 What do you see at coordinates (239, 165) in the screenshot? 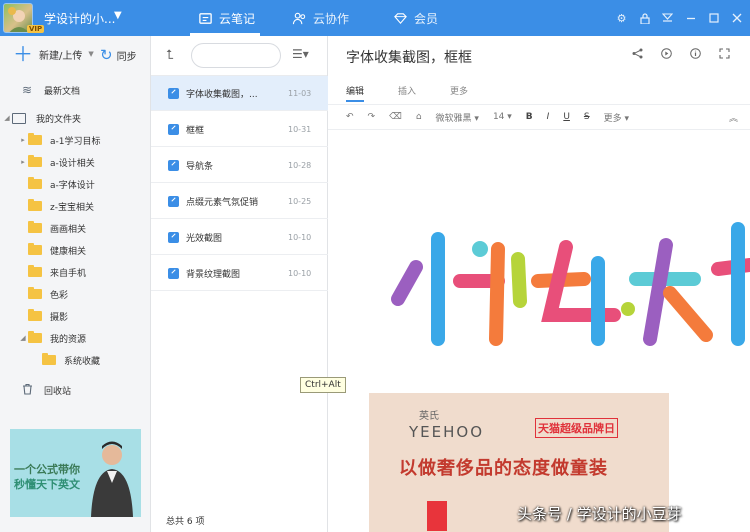
I see `note-list-item: 导航条 10-28` at bounding box center [239, 165].